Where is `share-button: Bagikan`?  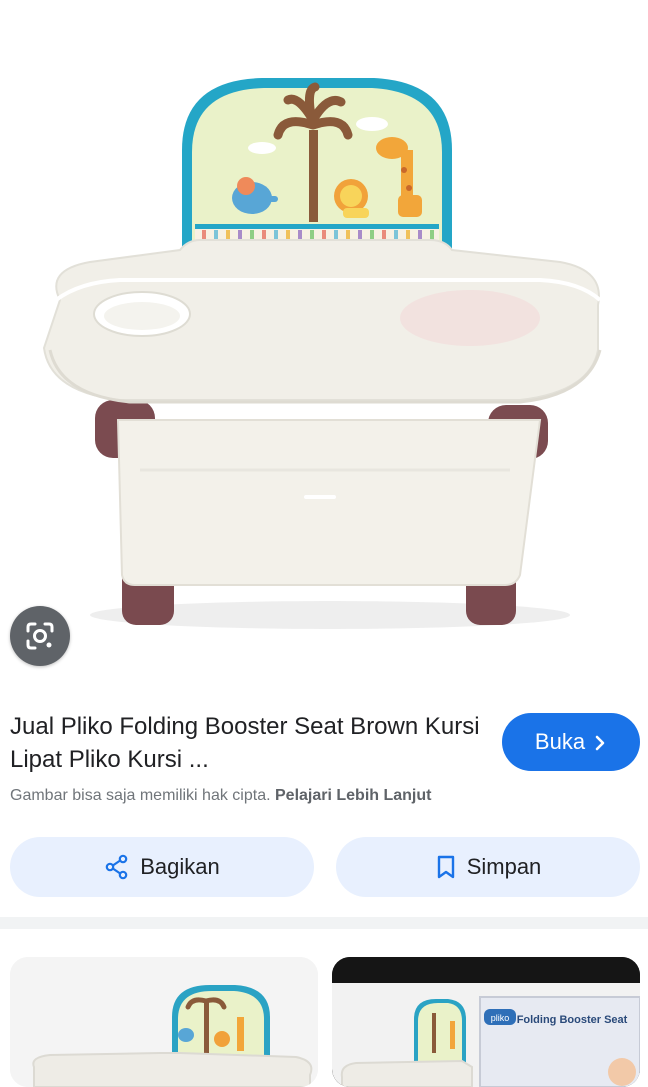
share-button: Bagikan is located at coordinates (162, 867).